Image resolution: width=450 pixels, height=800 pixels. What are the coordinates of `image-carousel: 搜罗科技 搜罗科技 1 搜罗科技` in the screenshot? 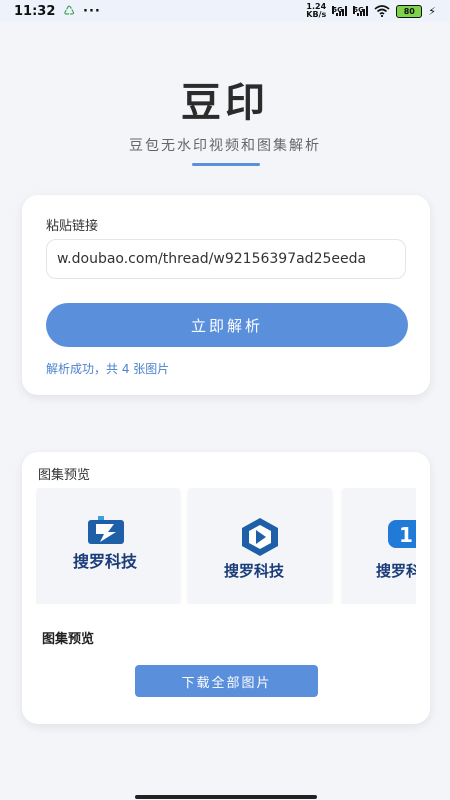 It's located at (226, 546).